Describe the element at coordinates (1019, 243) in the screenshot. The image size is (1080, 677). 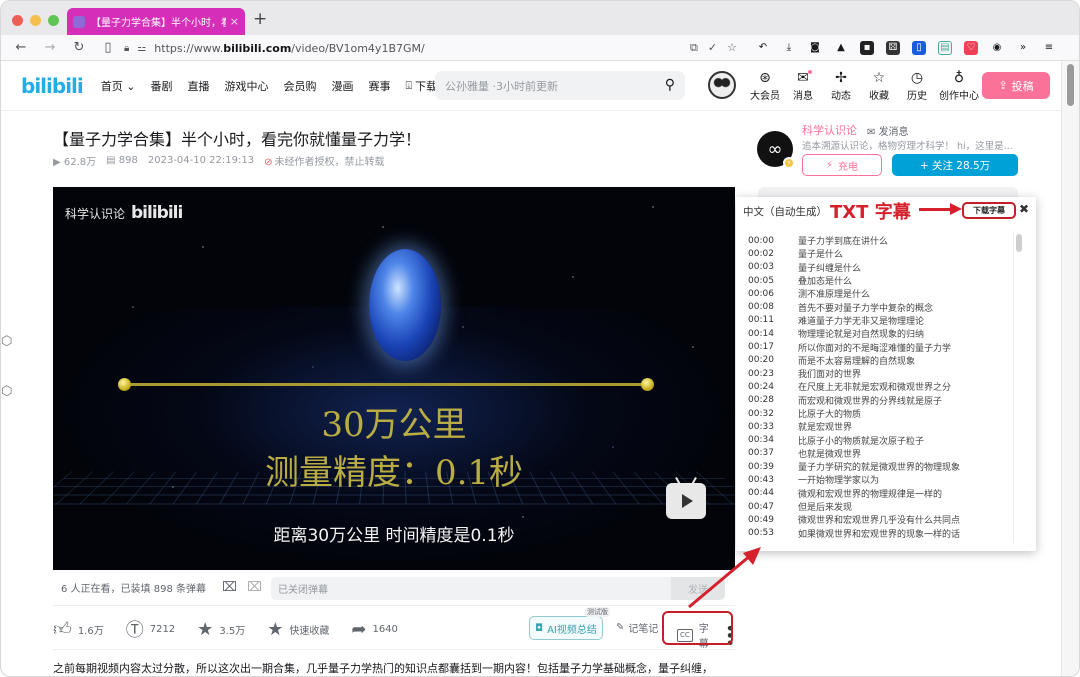
I see `subtitle-scrollbar-thumb` at that location.